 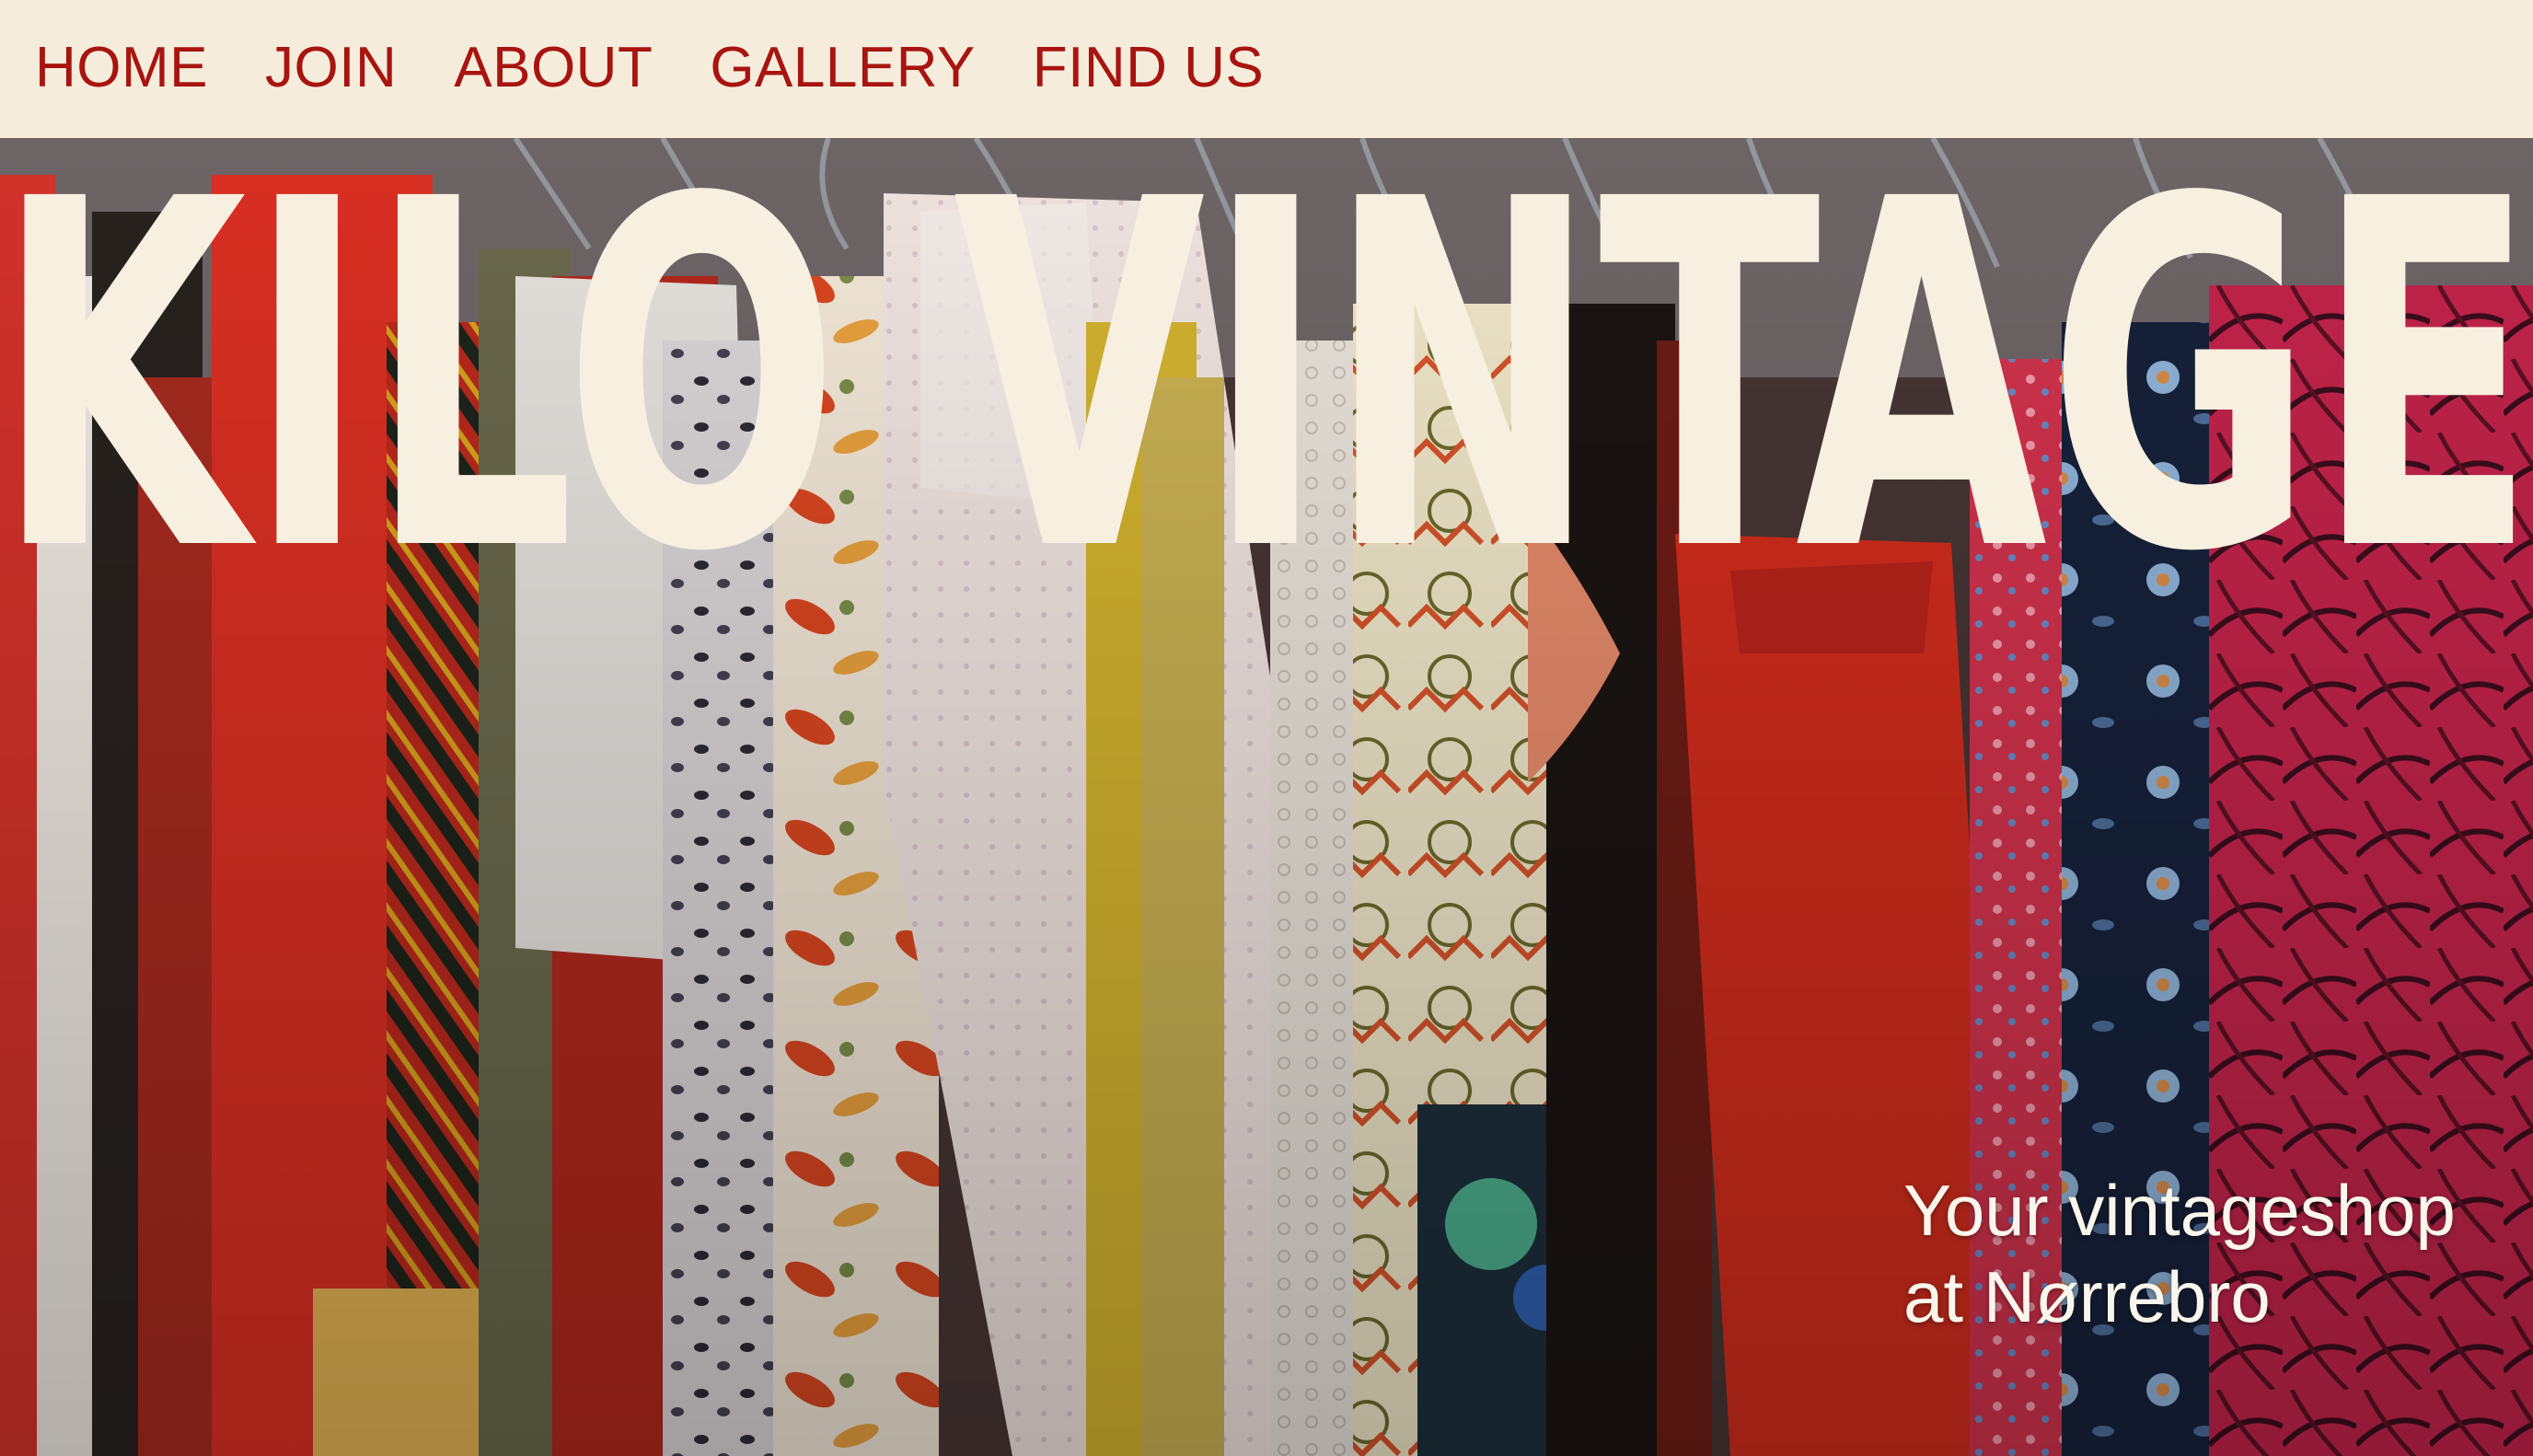 I want to click on hero-tagline: Your vintageshop at Nørrebro, so click(x=2179, y=1253).